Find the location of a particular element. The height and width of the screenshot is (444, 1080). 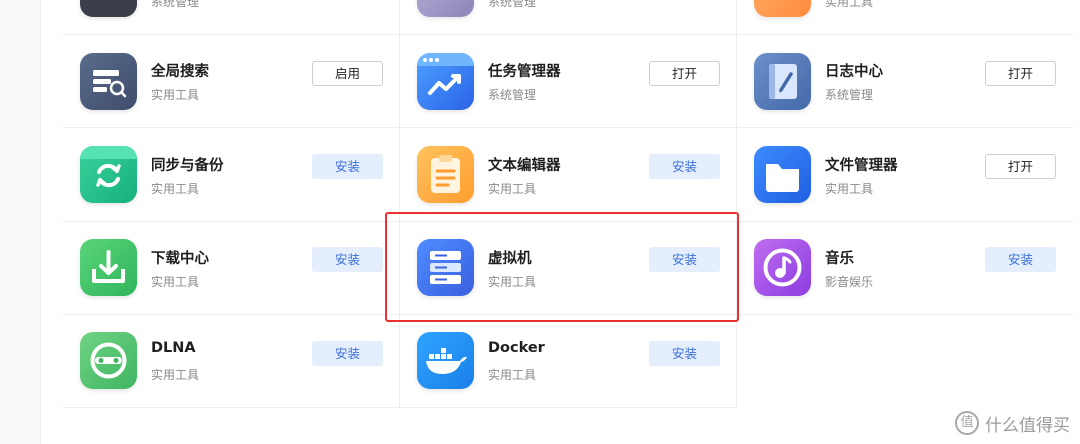

folder-icon is located at coordinates (782, 174).